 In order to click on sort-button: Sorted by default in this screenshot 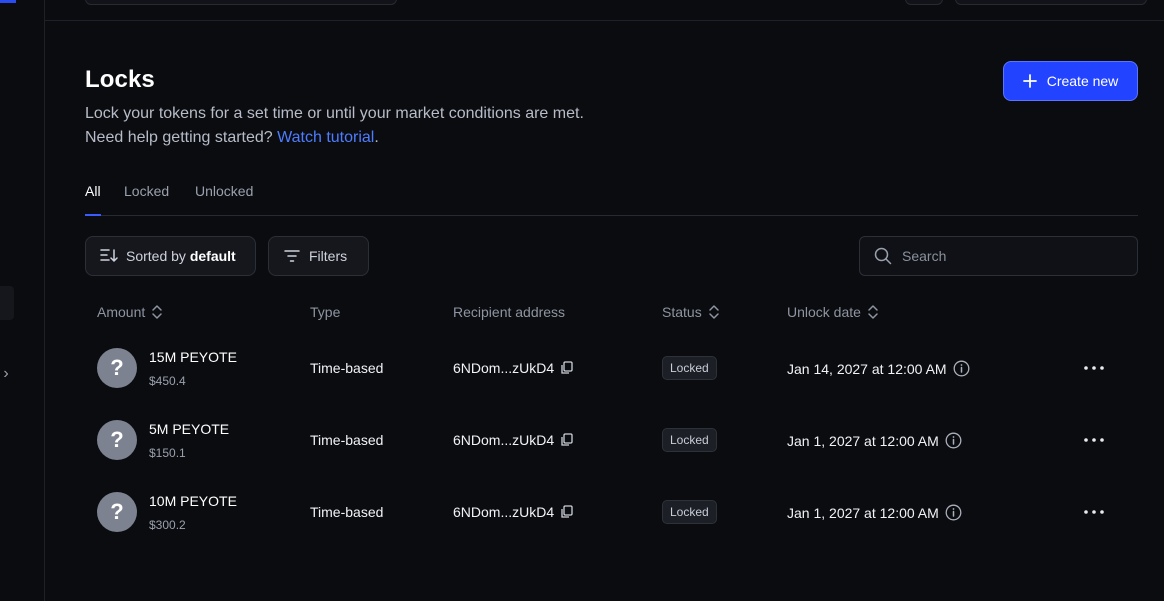, I will do `click(170, 256)`.